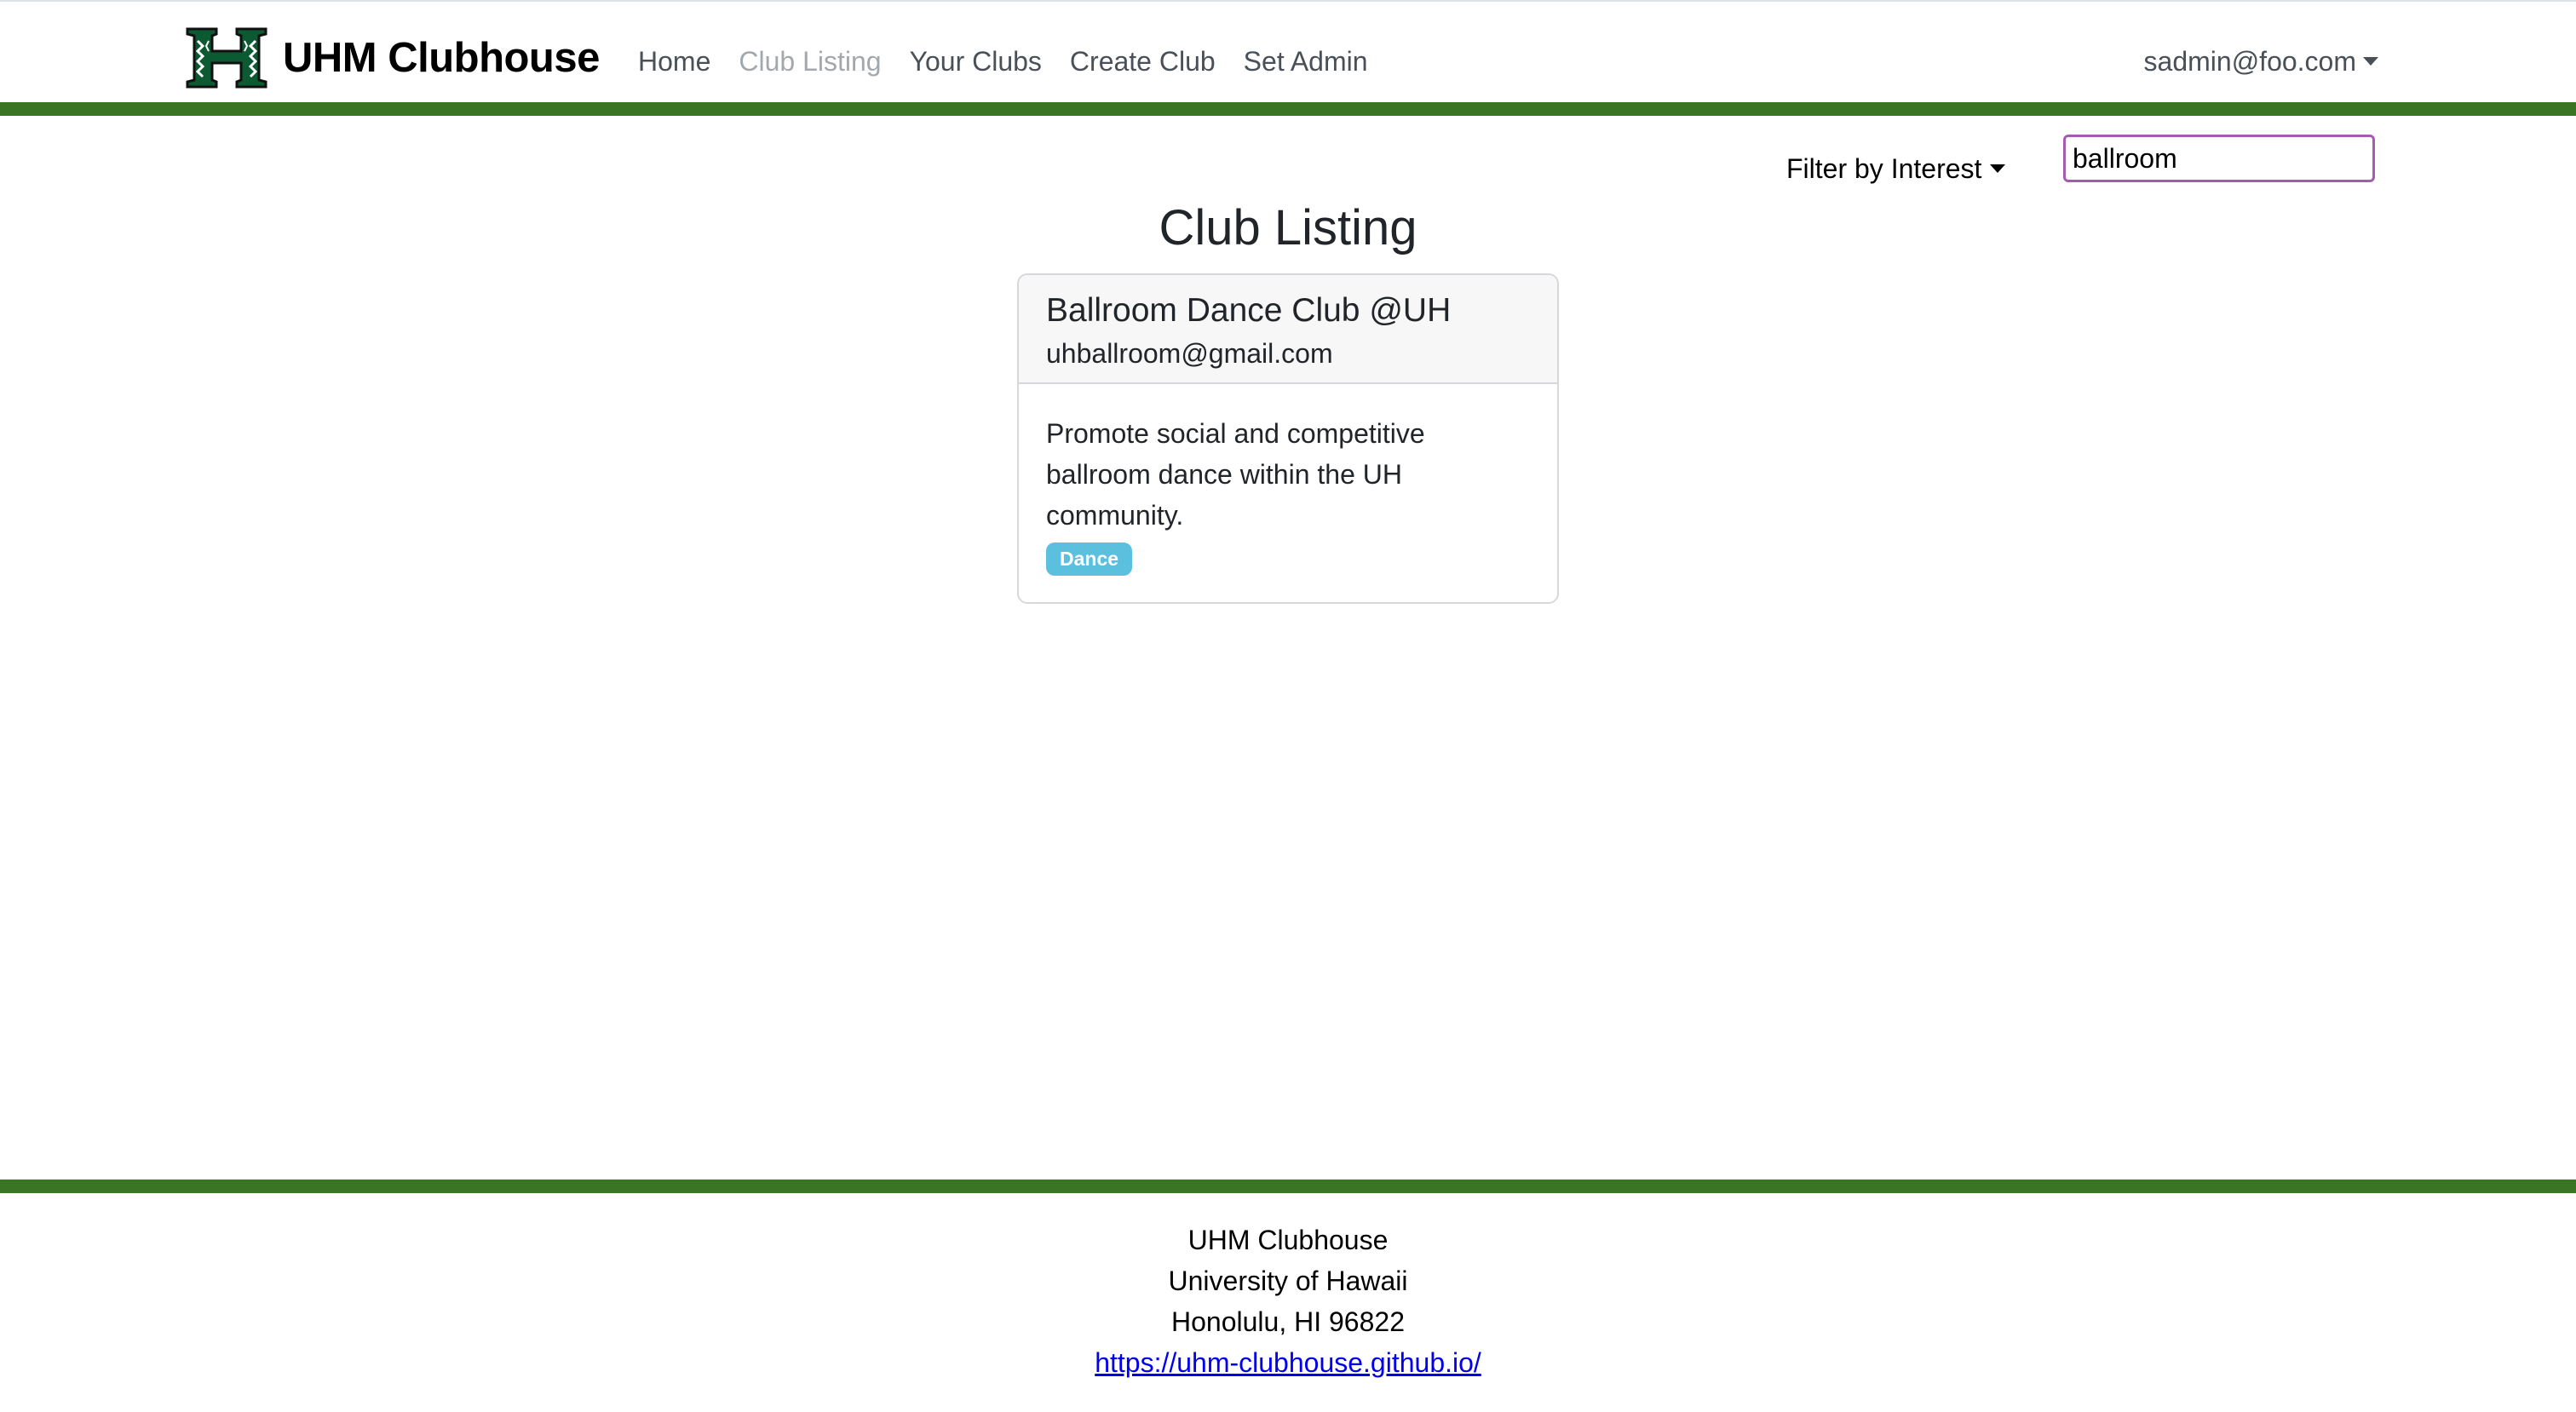 The width and height of the screenshot is (2576, 1412). I want to click on footer-website-link: https://uhm-clubhouse.github.io/, so click(1288, 1362).